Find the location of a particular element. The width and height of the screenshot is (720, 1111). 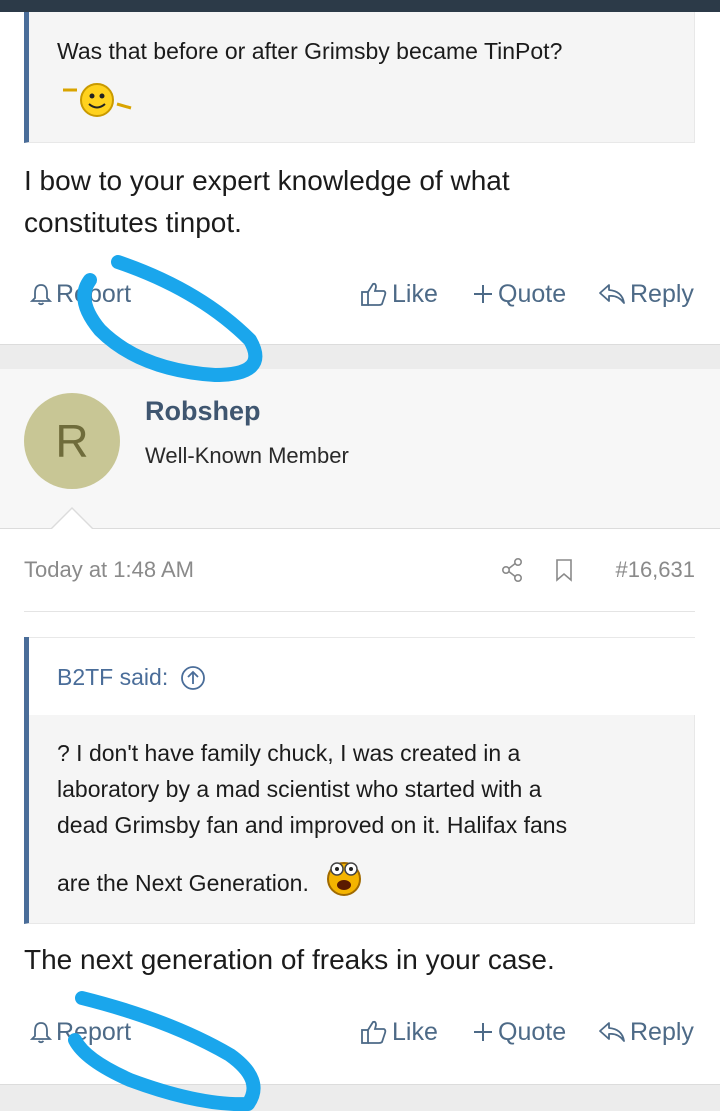

post-date-link: Today at 1:48 AM is located at coordinates (109, 570).